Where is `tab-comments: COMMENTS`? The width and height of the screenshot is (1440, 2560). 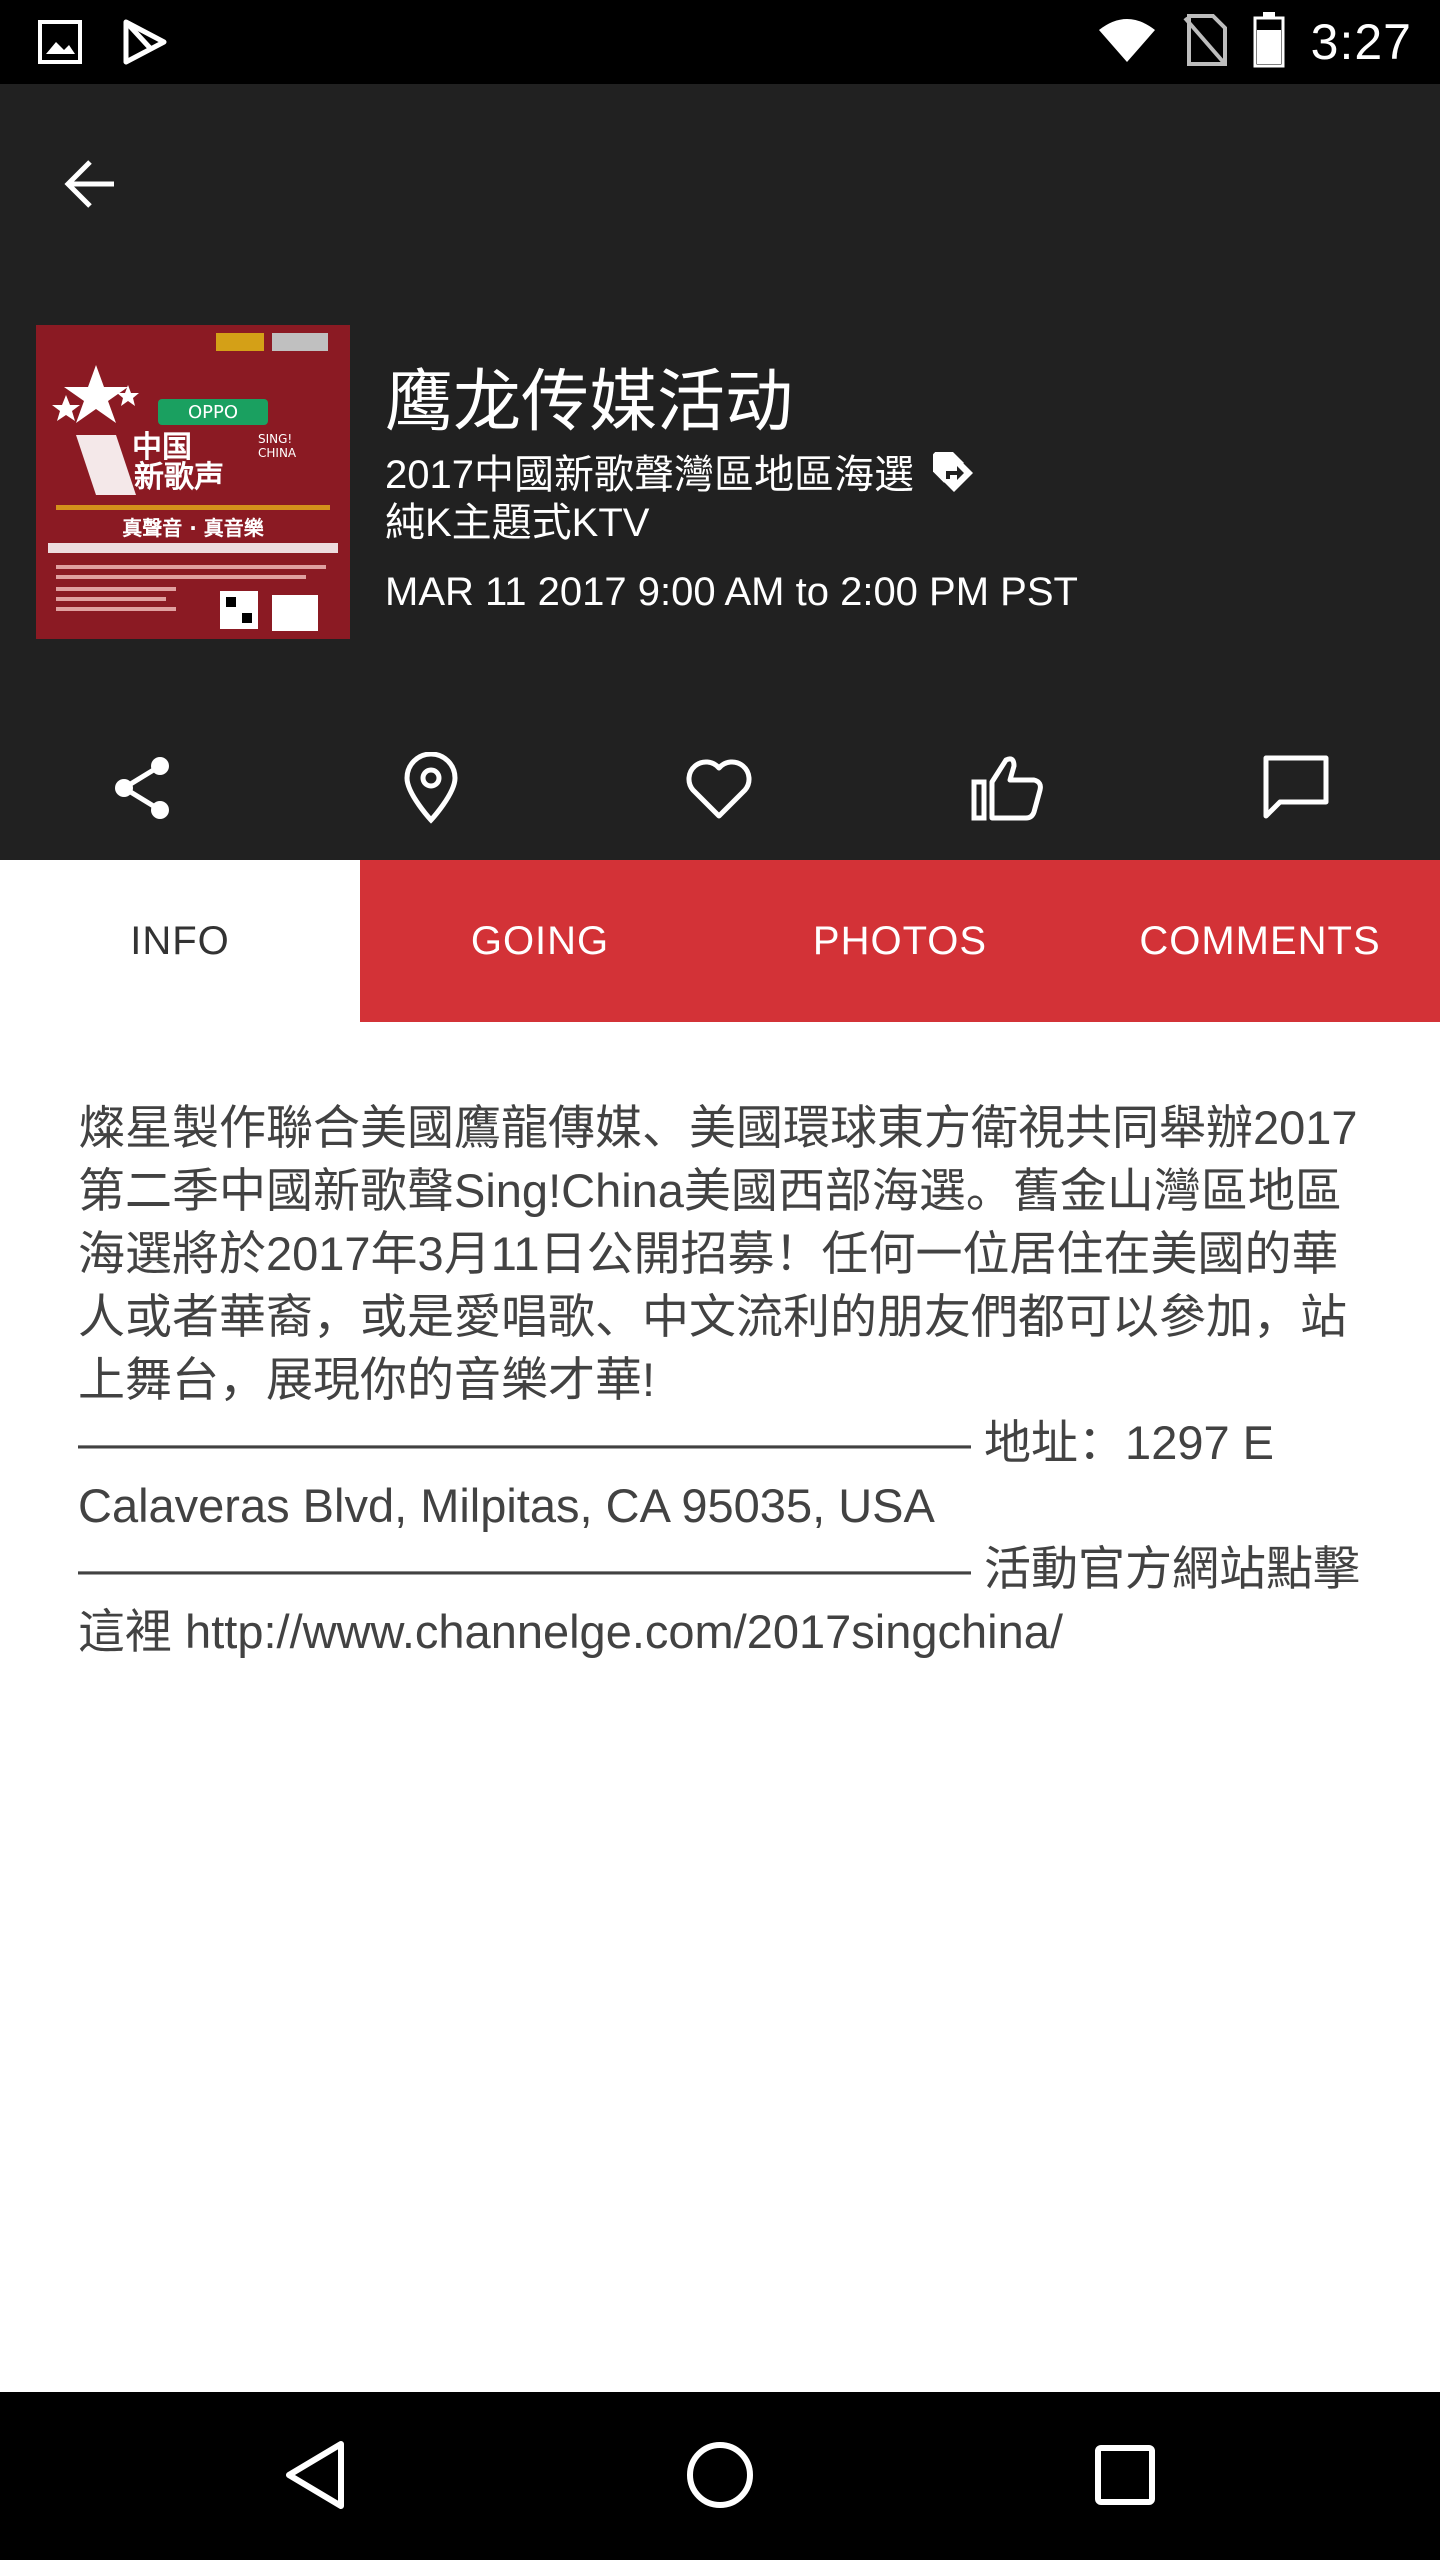 tab-comments: COMMENTS is located at coordinates (1260, 941).